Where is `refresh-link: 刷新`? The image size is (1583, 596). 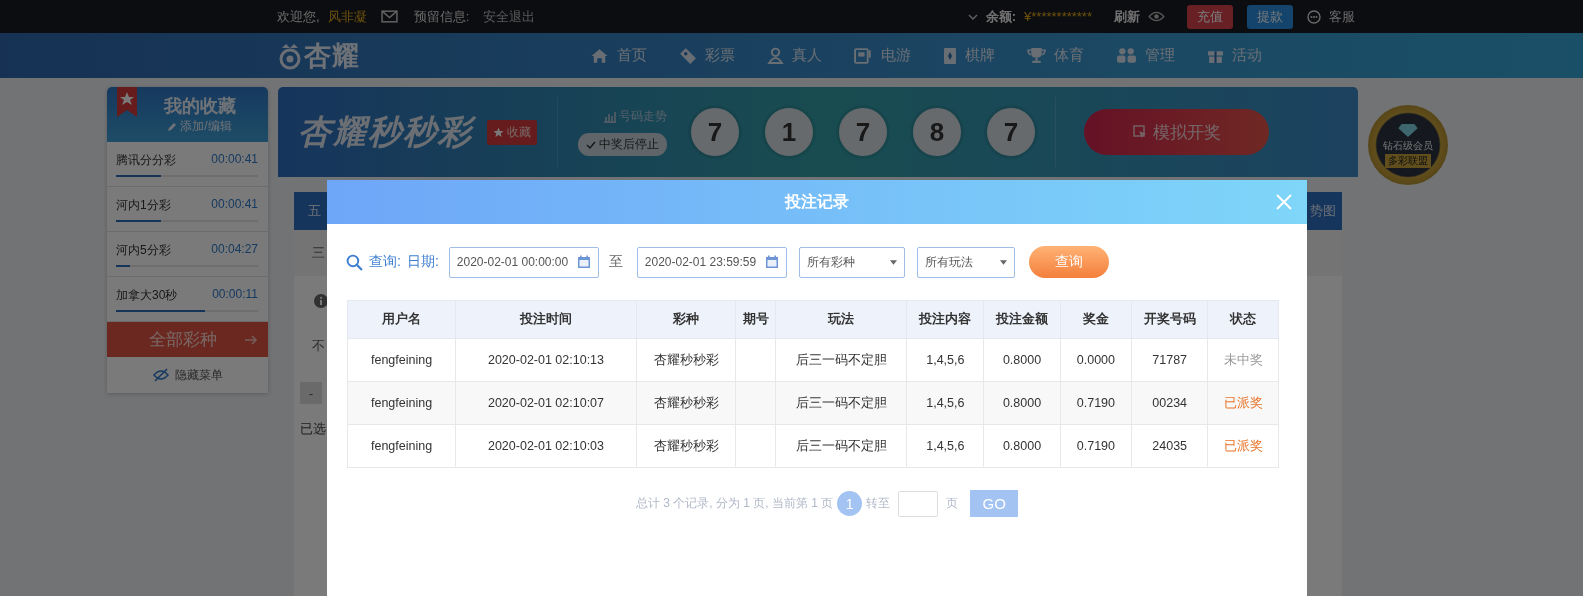
refresh-link: 刷新 is located at coordinates (1127, 16).